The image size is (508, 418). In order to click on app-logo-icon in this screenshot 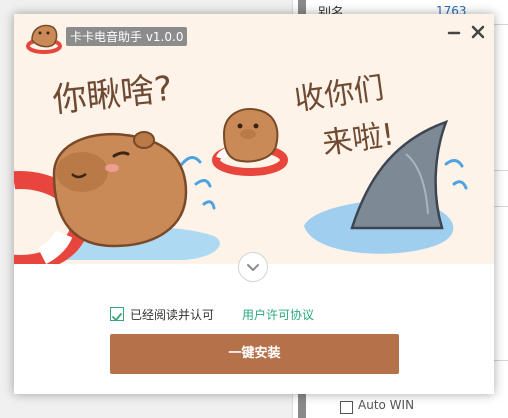, I will do `click(44, 39)`.